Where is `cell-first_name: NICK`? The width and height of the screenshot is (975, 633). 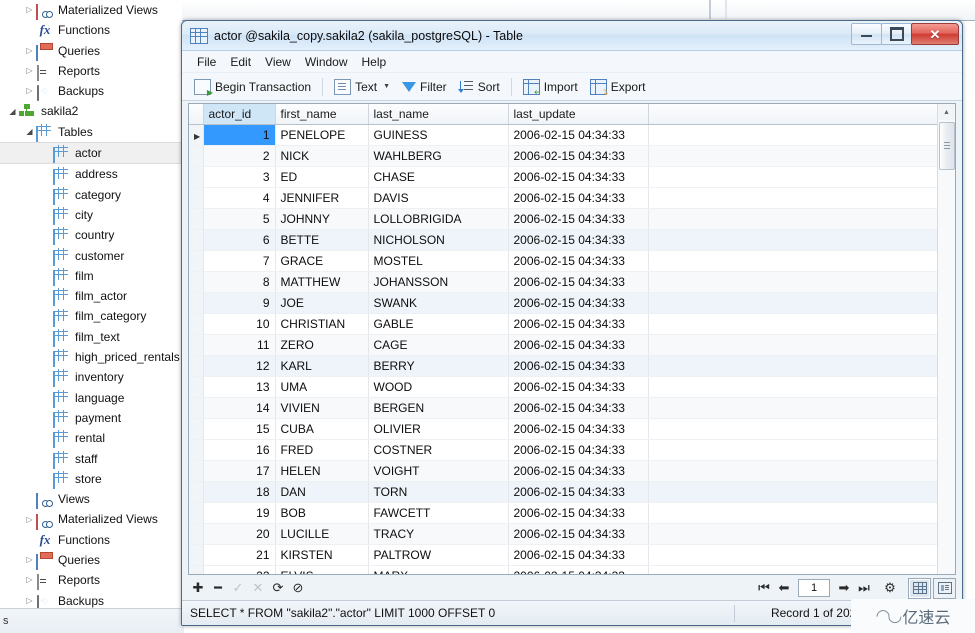 cell-first_name: NICK is located at coordinates (322, 156).